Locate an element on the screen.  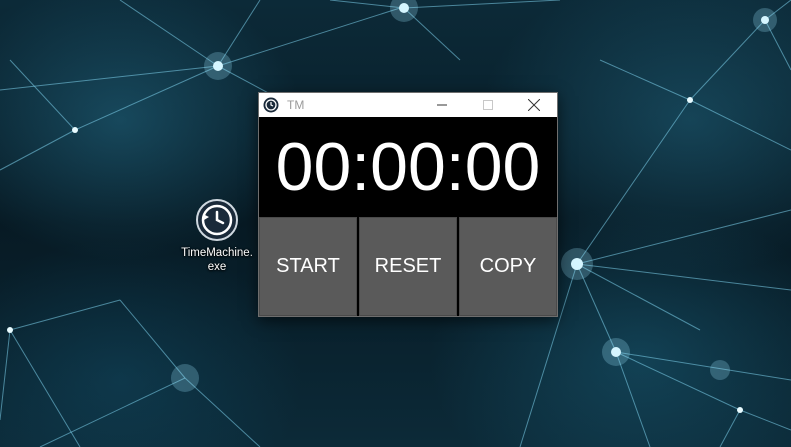
app-clock-icon is located at coordinates (271, 105).